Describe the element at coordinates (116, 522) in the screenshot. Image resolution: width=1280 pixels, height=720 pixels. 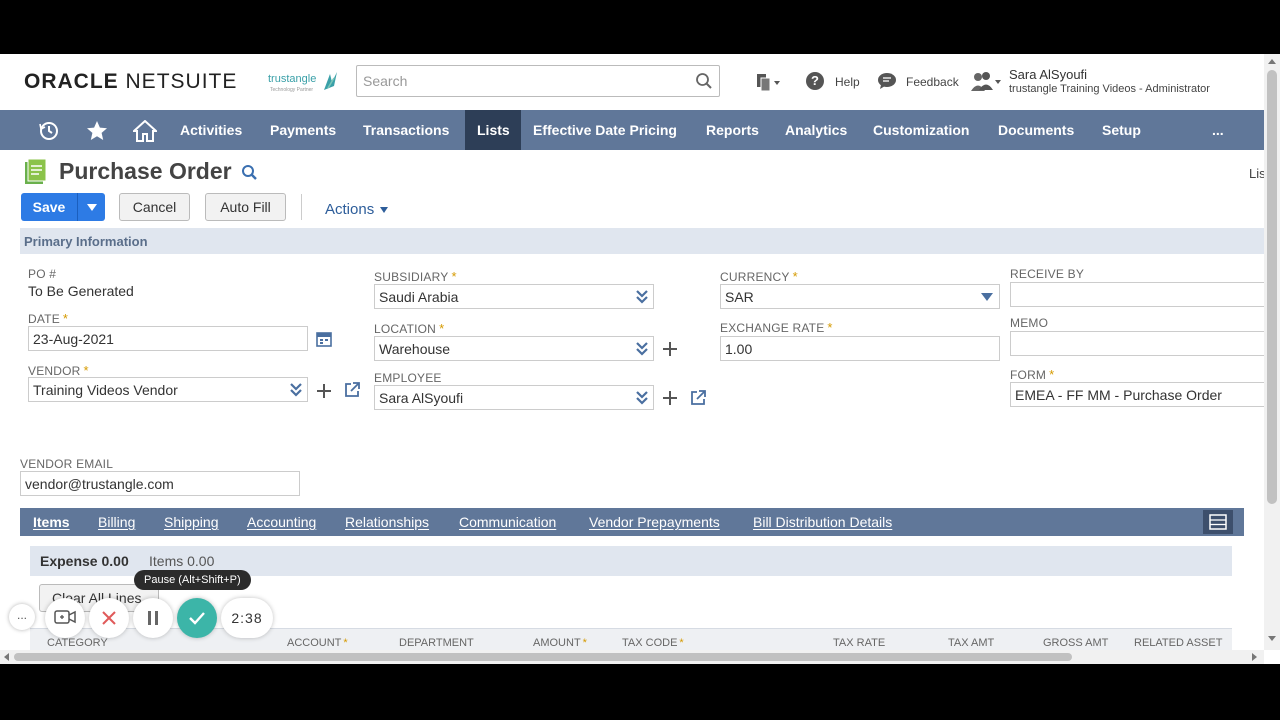
I see `tab-billing: Billing` at that location.